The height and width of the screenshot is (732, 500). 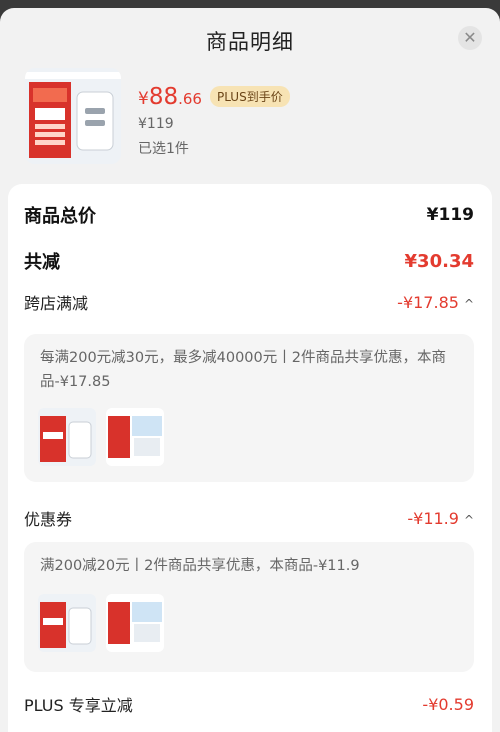 I want to click on coupon-desc: 满200减20元丨2件商品共享优惠，本商品-¥11.9, so click(x=200, y=566).